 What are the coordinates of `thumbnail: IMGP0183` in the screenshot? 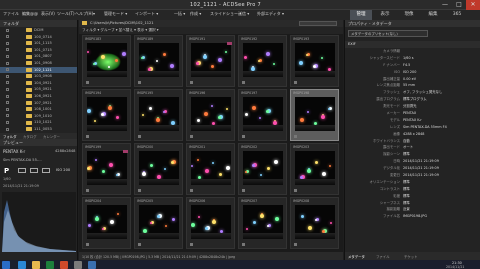 It's located at (106, 61).